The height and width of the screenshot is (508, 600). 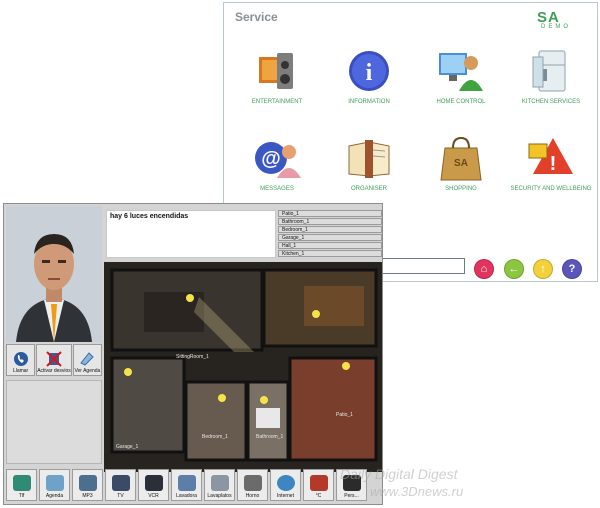 I want to click on home-icon: ⌂, so click(x=484, y=269).